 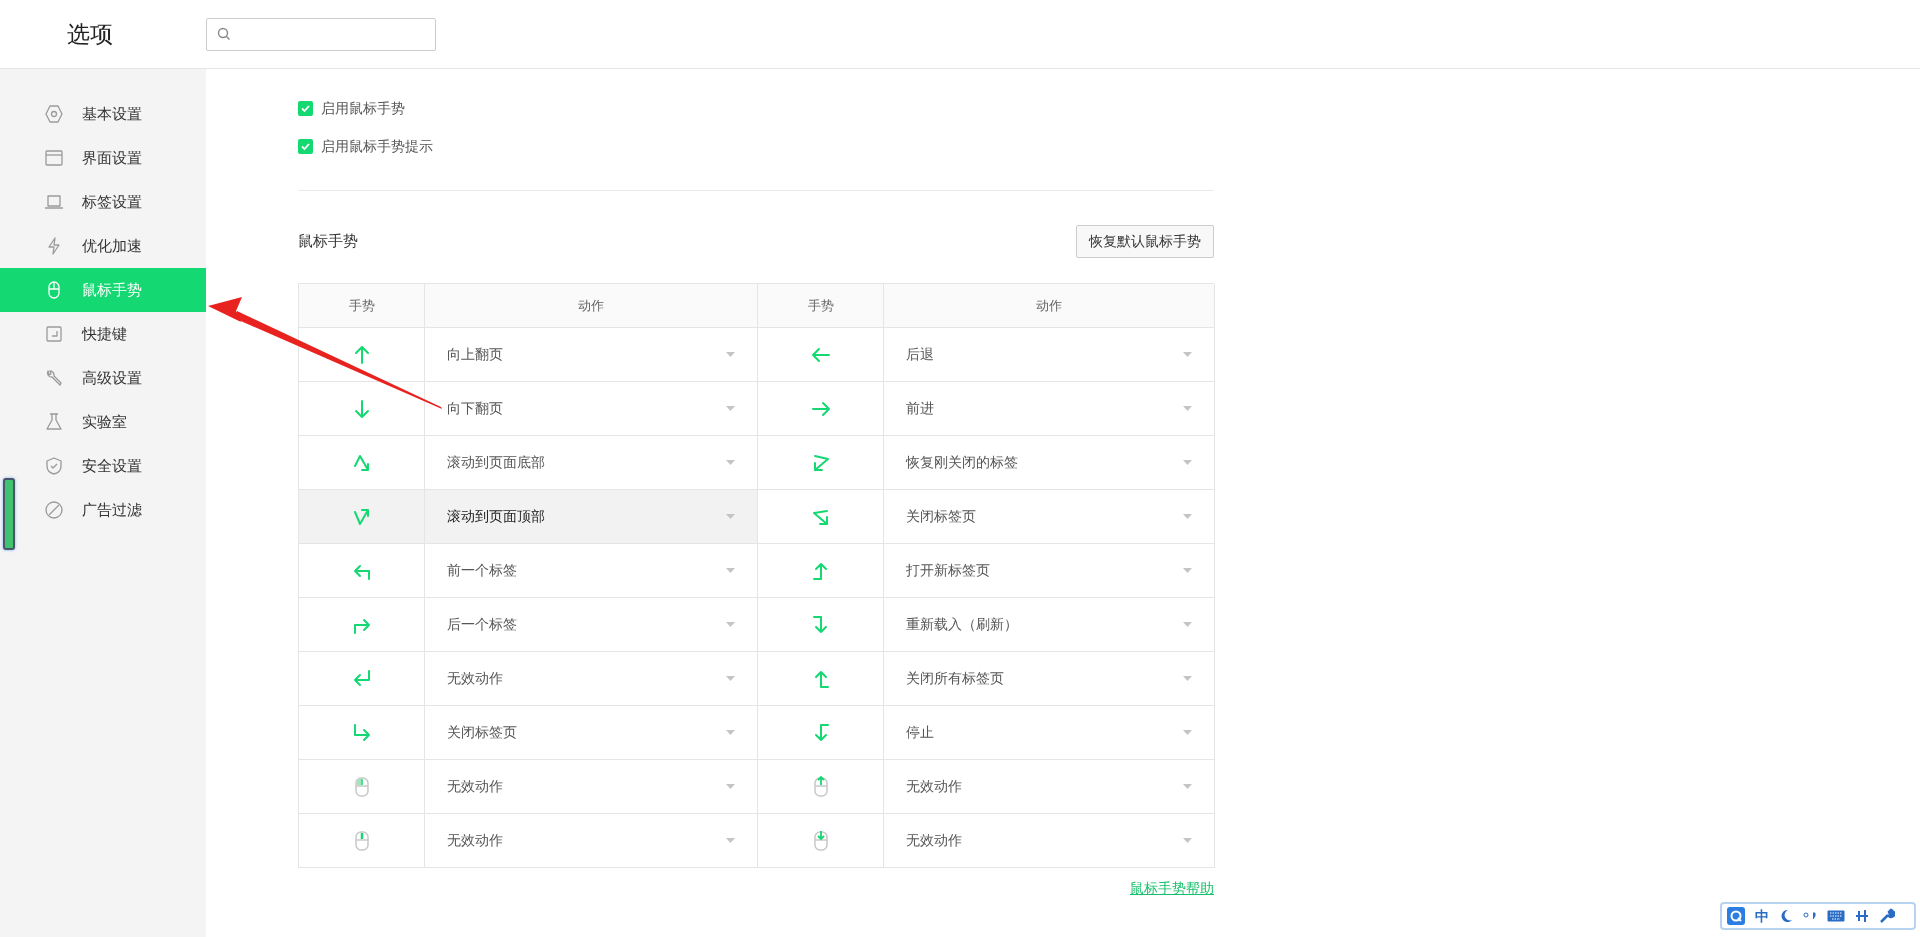 What do you see at coordinates (103, 246) in the screenshot?
I see `sidebar-item: 优化加速` at bounding box center [103, 246].